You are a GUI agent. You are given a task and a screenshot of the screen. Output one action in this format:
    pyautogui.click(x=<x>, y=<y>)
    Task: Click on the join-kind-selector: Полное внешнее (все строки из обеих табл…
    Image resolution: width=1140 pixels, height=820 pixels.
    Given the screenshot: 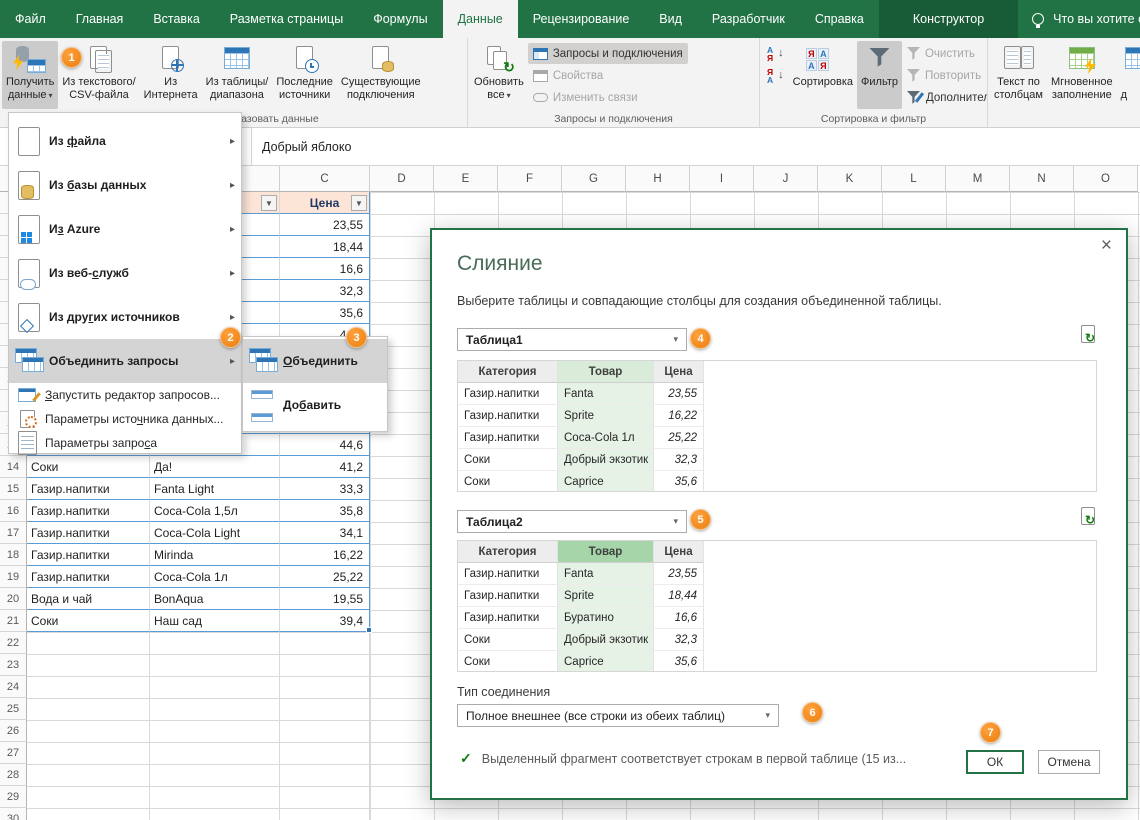 What is the action you would take?
    pyautogui.click(x=618, y=715)
    